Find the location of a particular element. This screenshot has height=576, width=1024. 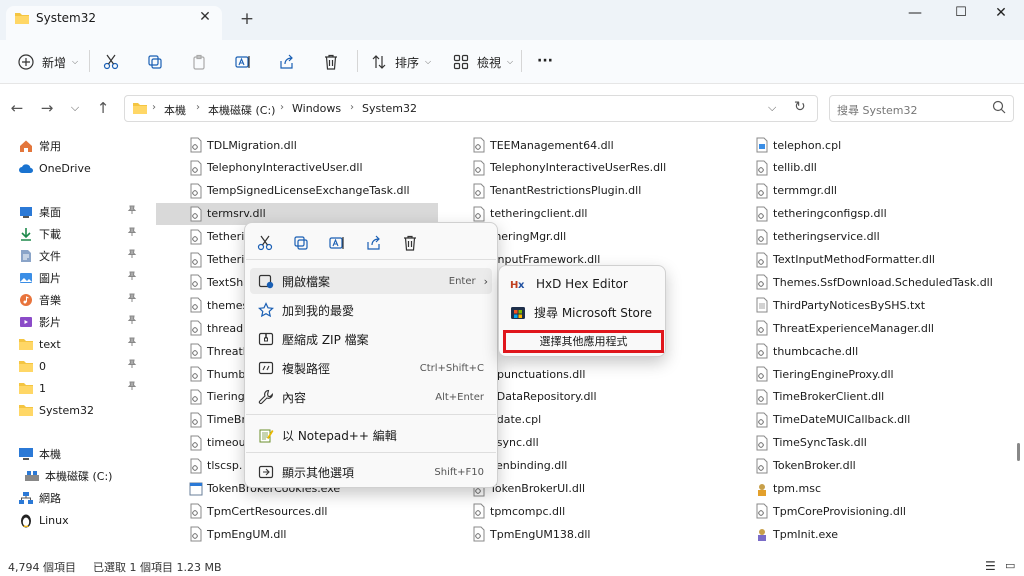

file-item: ThirdPartyNoticesBySHS.txt is located at coordinates (840, 305).